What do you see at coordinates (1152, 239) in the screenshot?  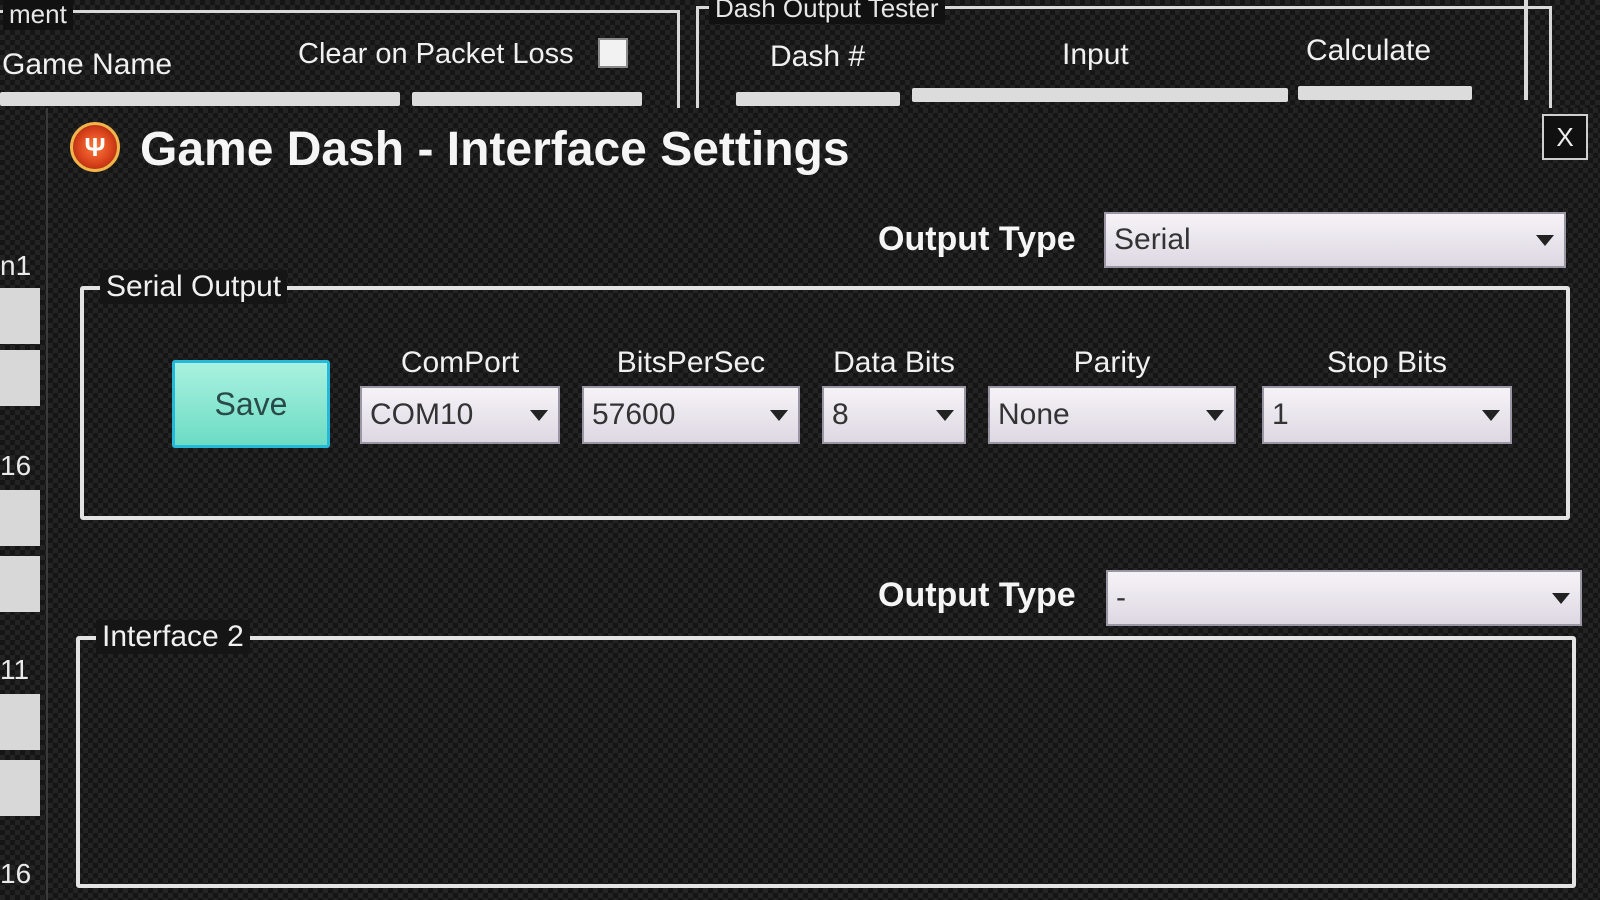 I see `output-type-value-1: Serial` at bounding box center [1152, 239].